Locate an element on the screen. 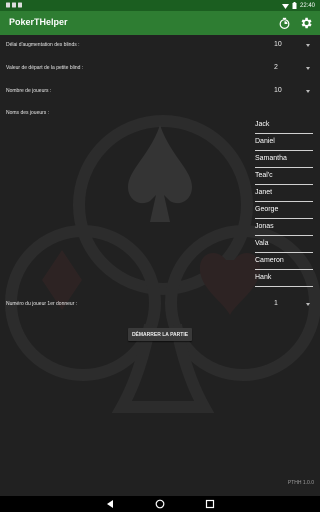 The width and height of the screenshot is (320, 512). blind-delay-value: 10 is located at coordinates (278, 44).